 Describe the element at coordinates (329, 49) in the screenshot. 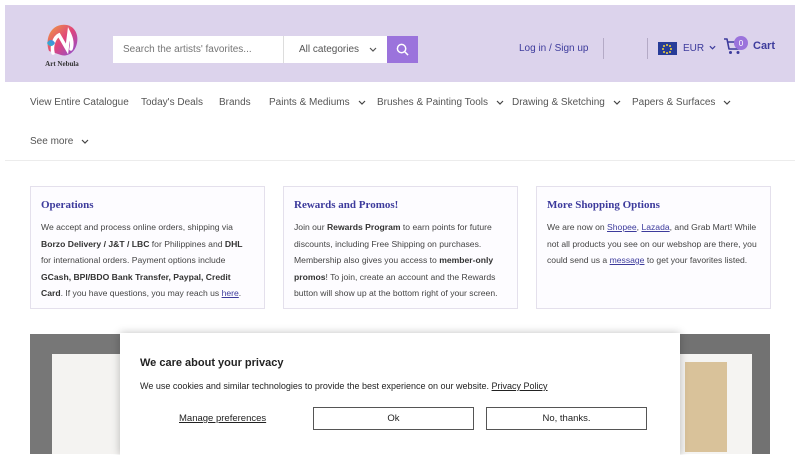

I see `category-select-label: All categories` at that location.